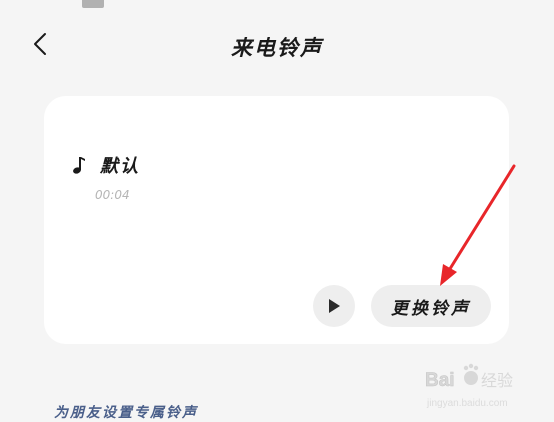  What do you see at coordinates (440, 380) in the screenshot?
I see `watermark-brand: Bai` at bounding box center [440, 380].